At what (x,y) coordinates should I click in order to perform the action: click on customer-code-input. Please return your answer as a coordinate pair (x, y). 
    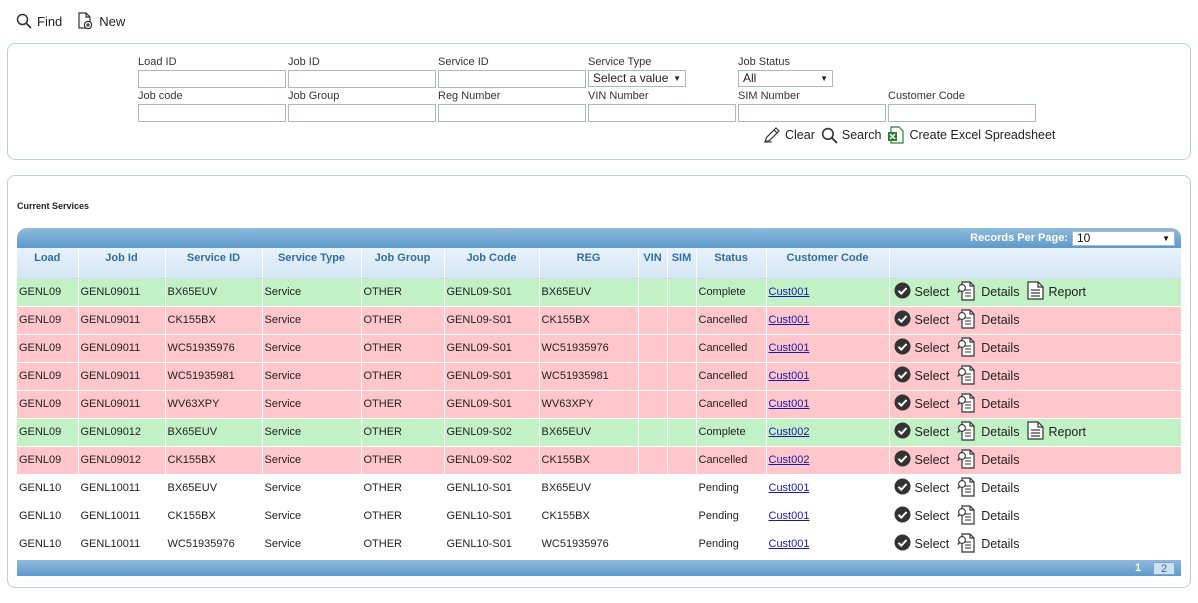
    Looking at the image, I should click on (962, 113).